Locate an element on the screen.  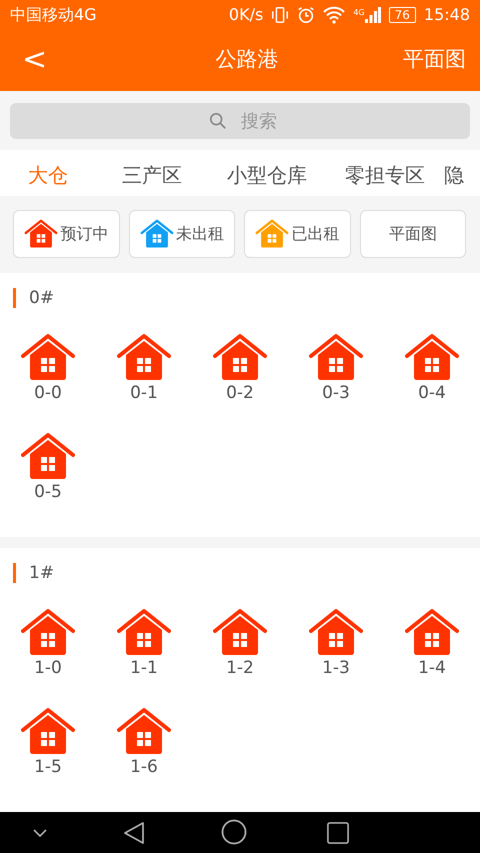
unit-label: 1-5 is located at coordinates (48, 767).